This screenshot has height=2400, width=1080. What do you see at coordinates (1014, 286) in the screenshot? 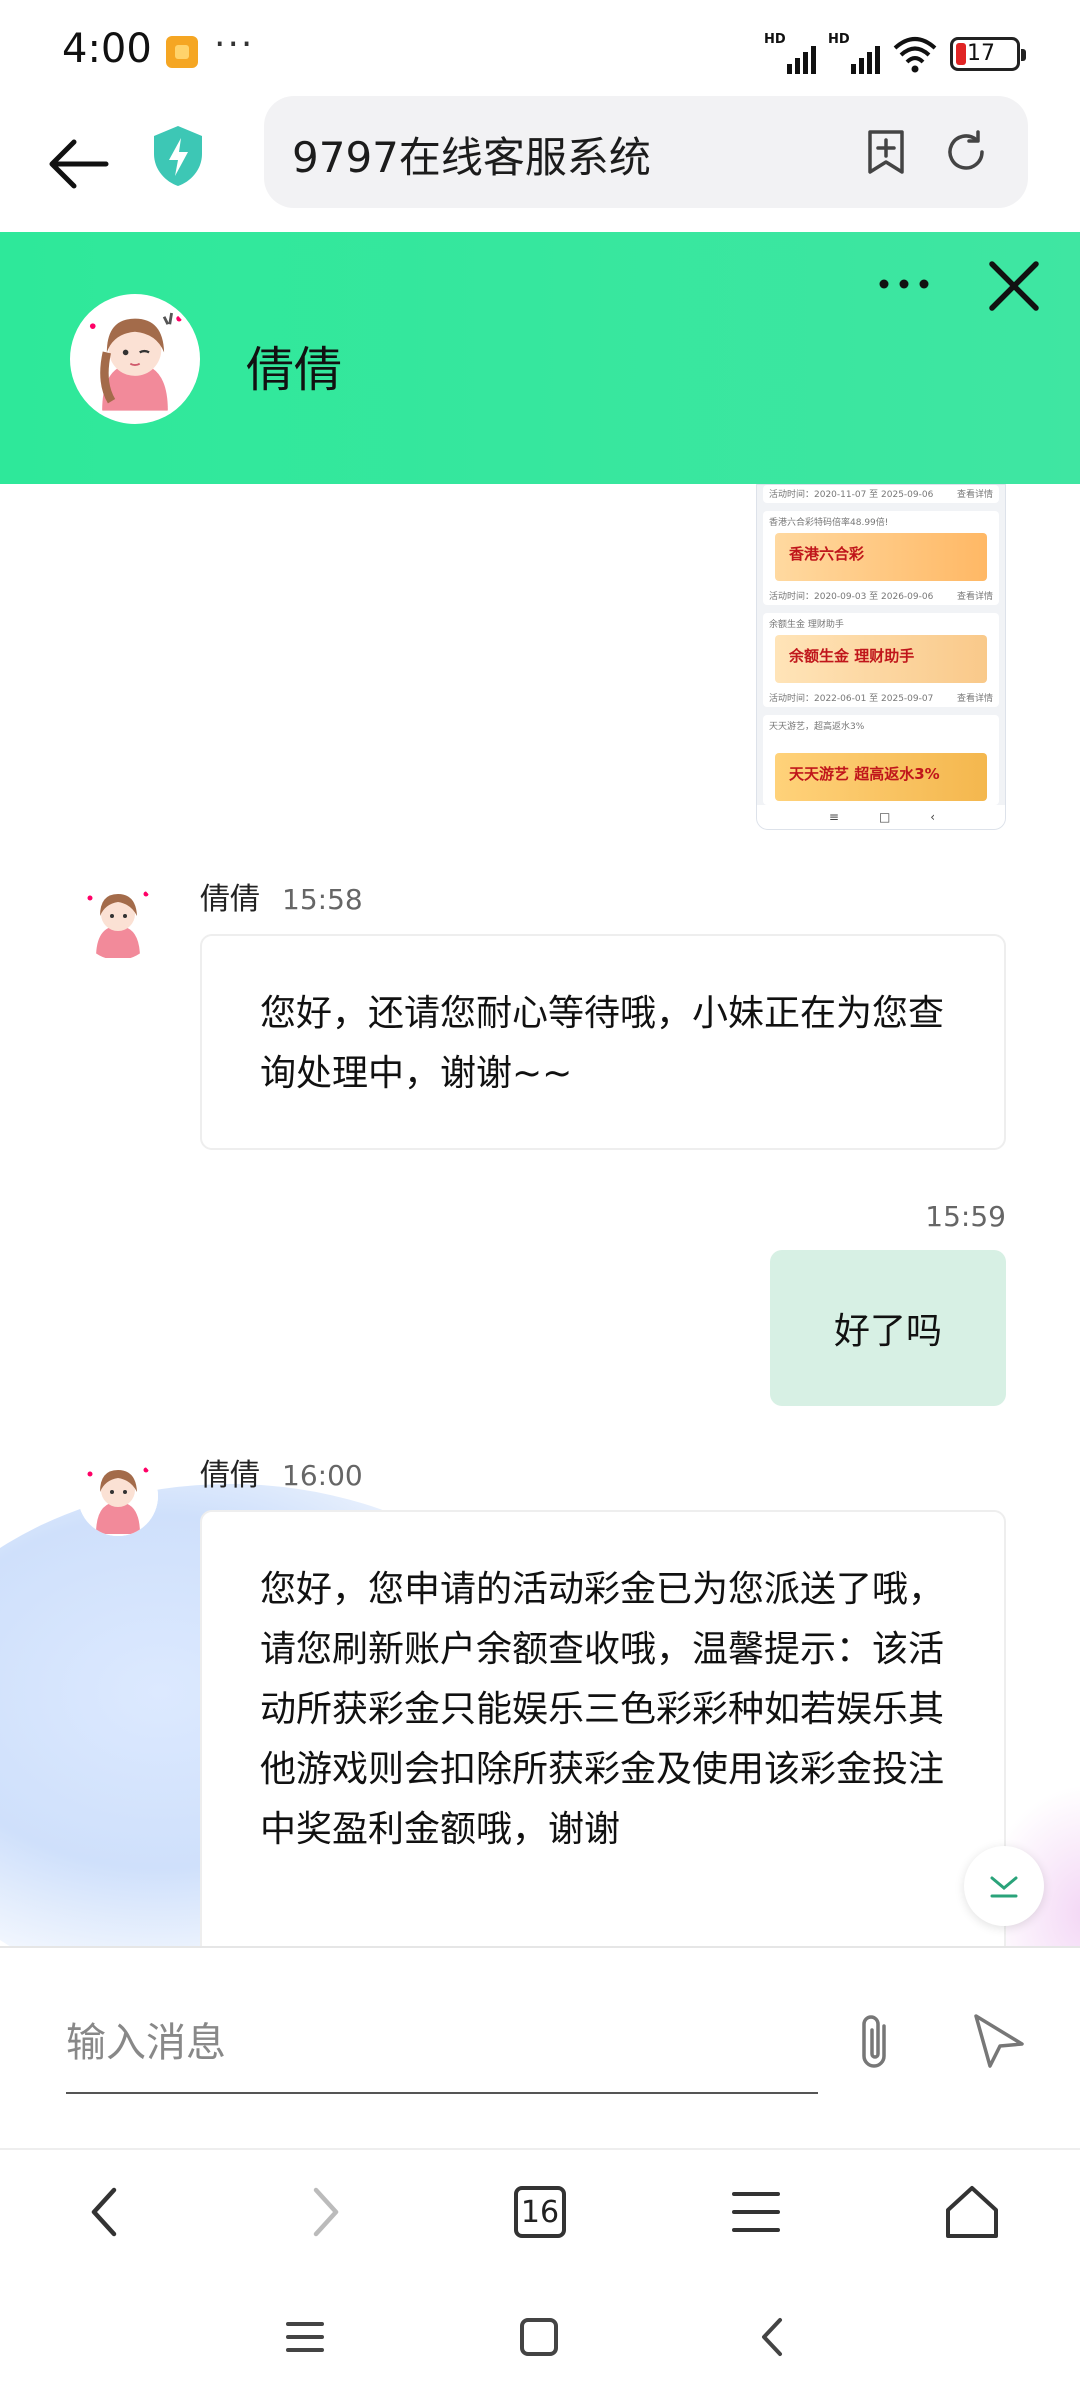
I see `close-icon` at bounding box center [1014, 286].